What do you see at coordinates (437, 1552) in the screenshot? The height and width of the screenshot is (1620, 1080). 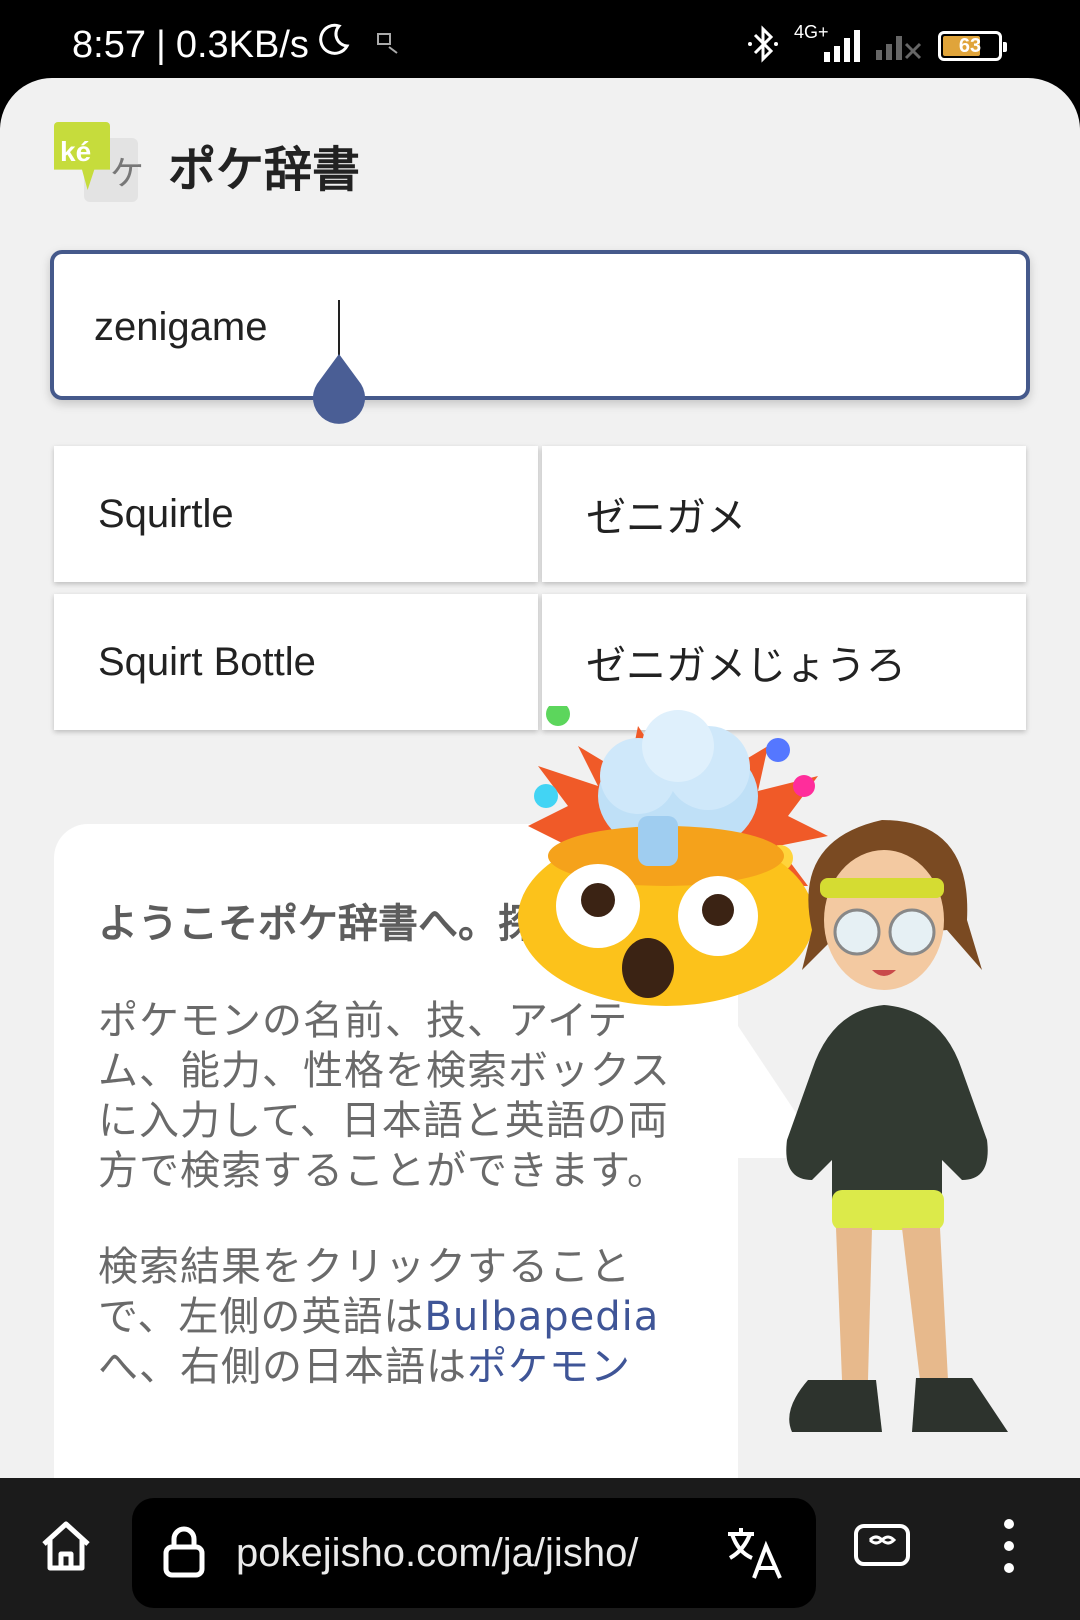 I see `url-text: pokejisho.com/ja/jisho/` at bounding box center [437, 1552].